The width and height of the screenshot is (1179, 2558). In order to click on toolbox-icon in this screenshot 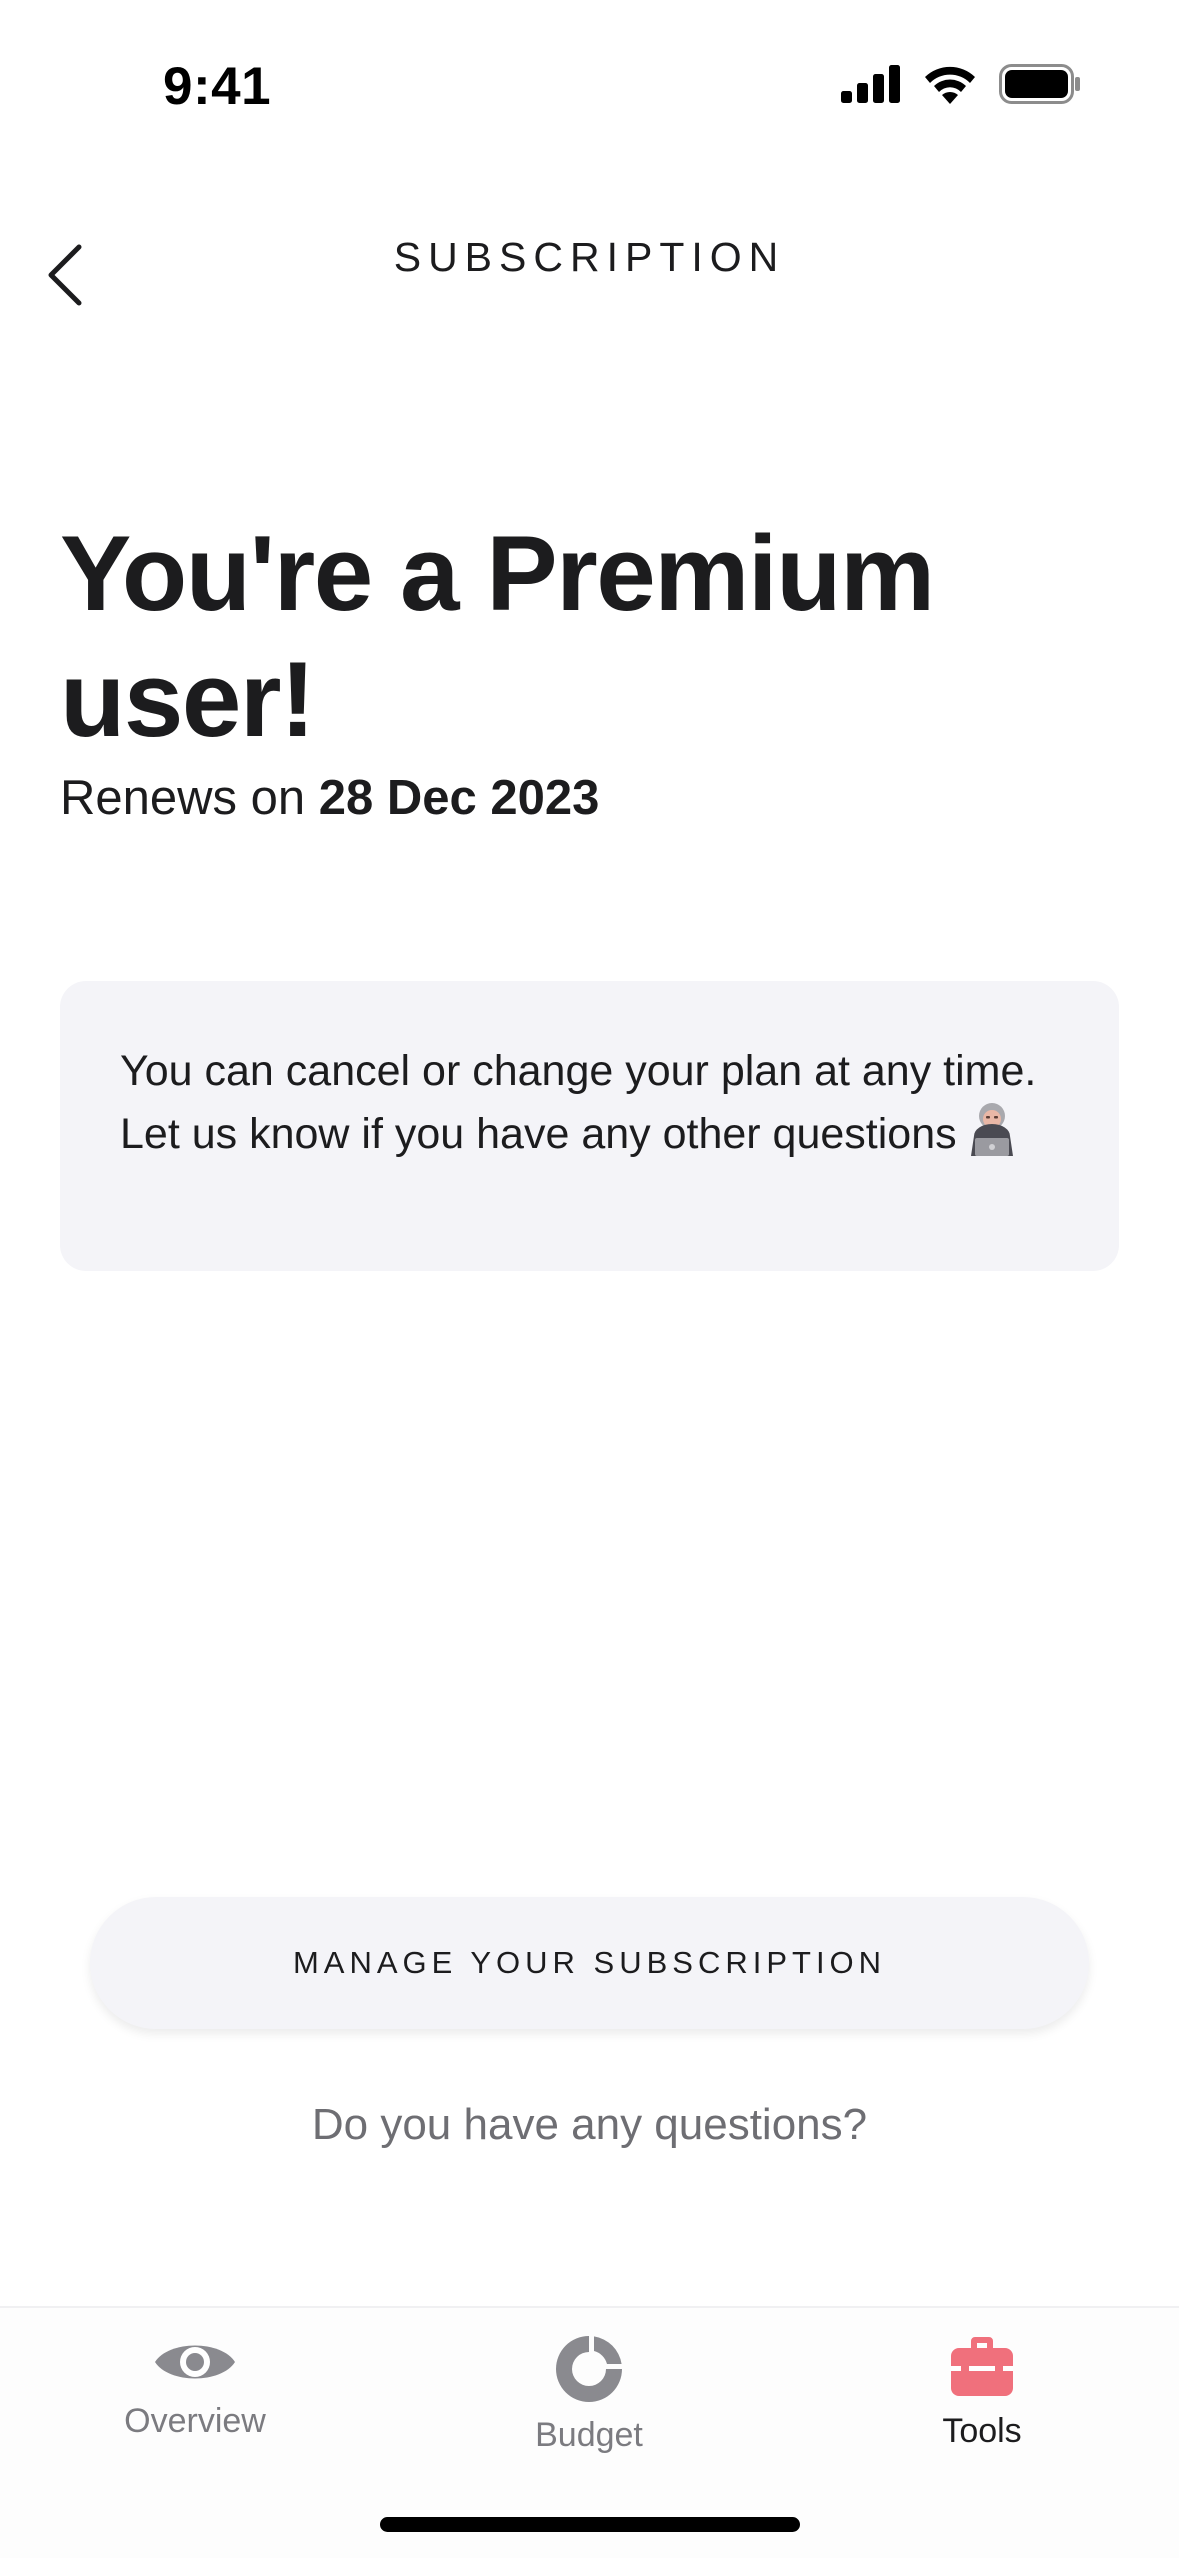, I will do `click(982, 2366)`.